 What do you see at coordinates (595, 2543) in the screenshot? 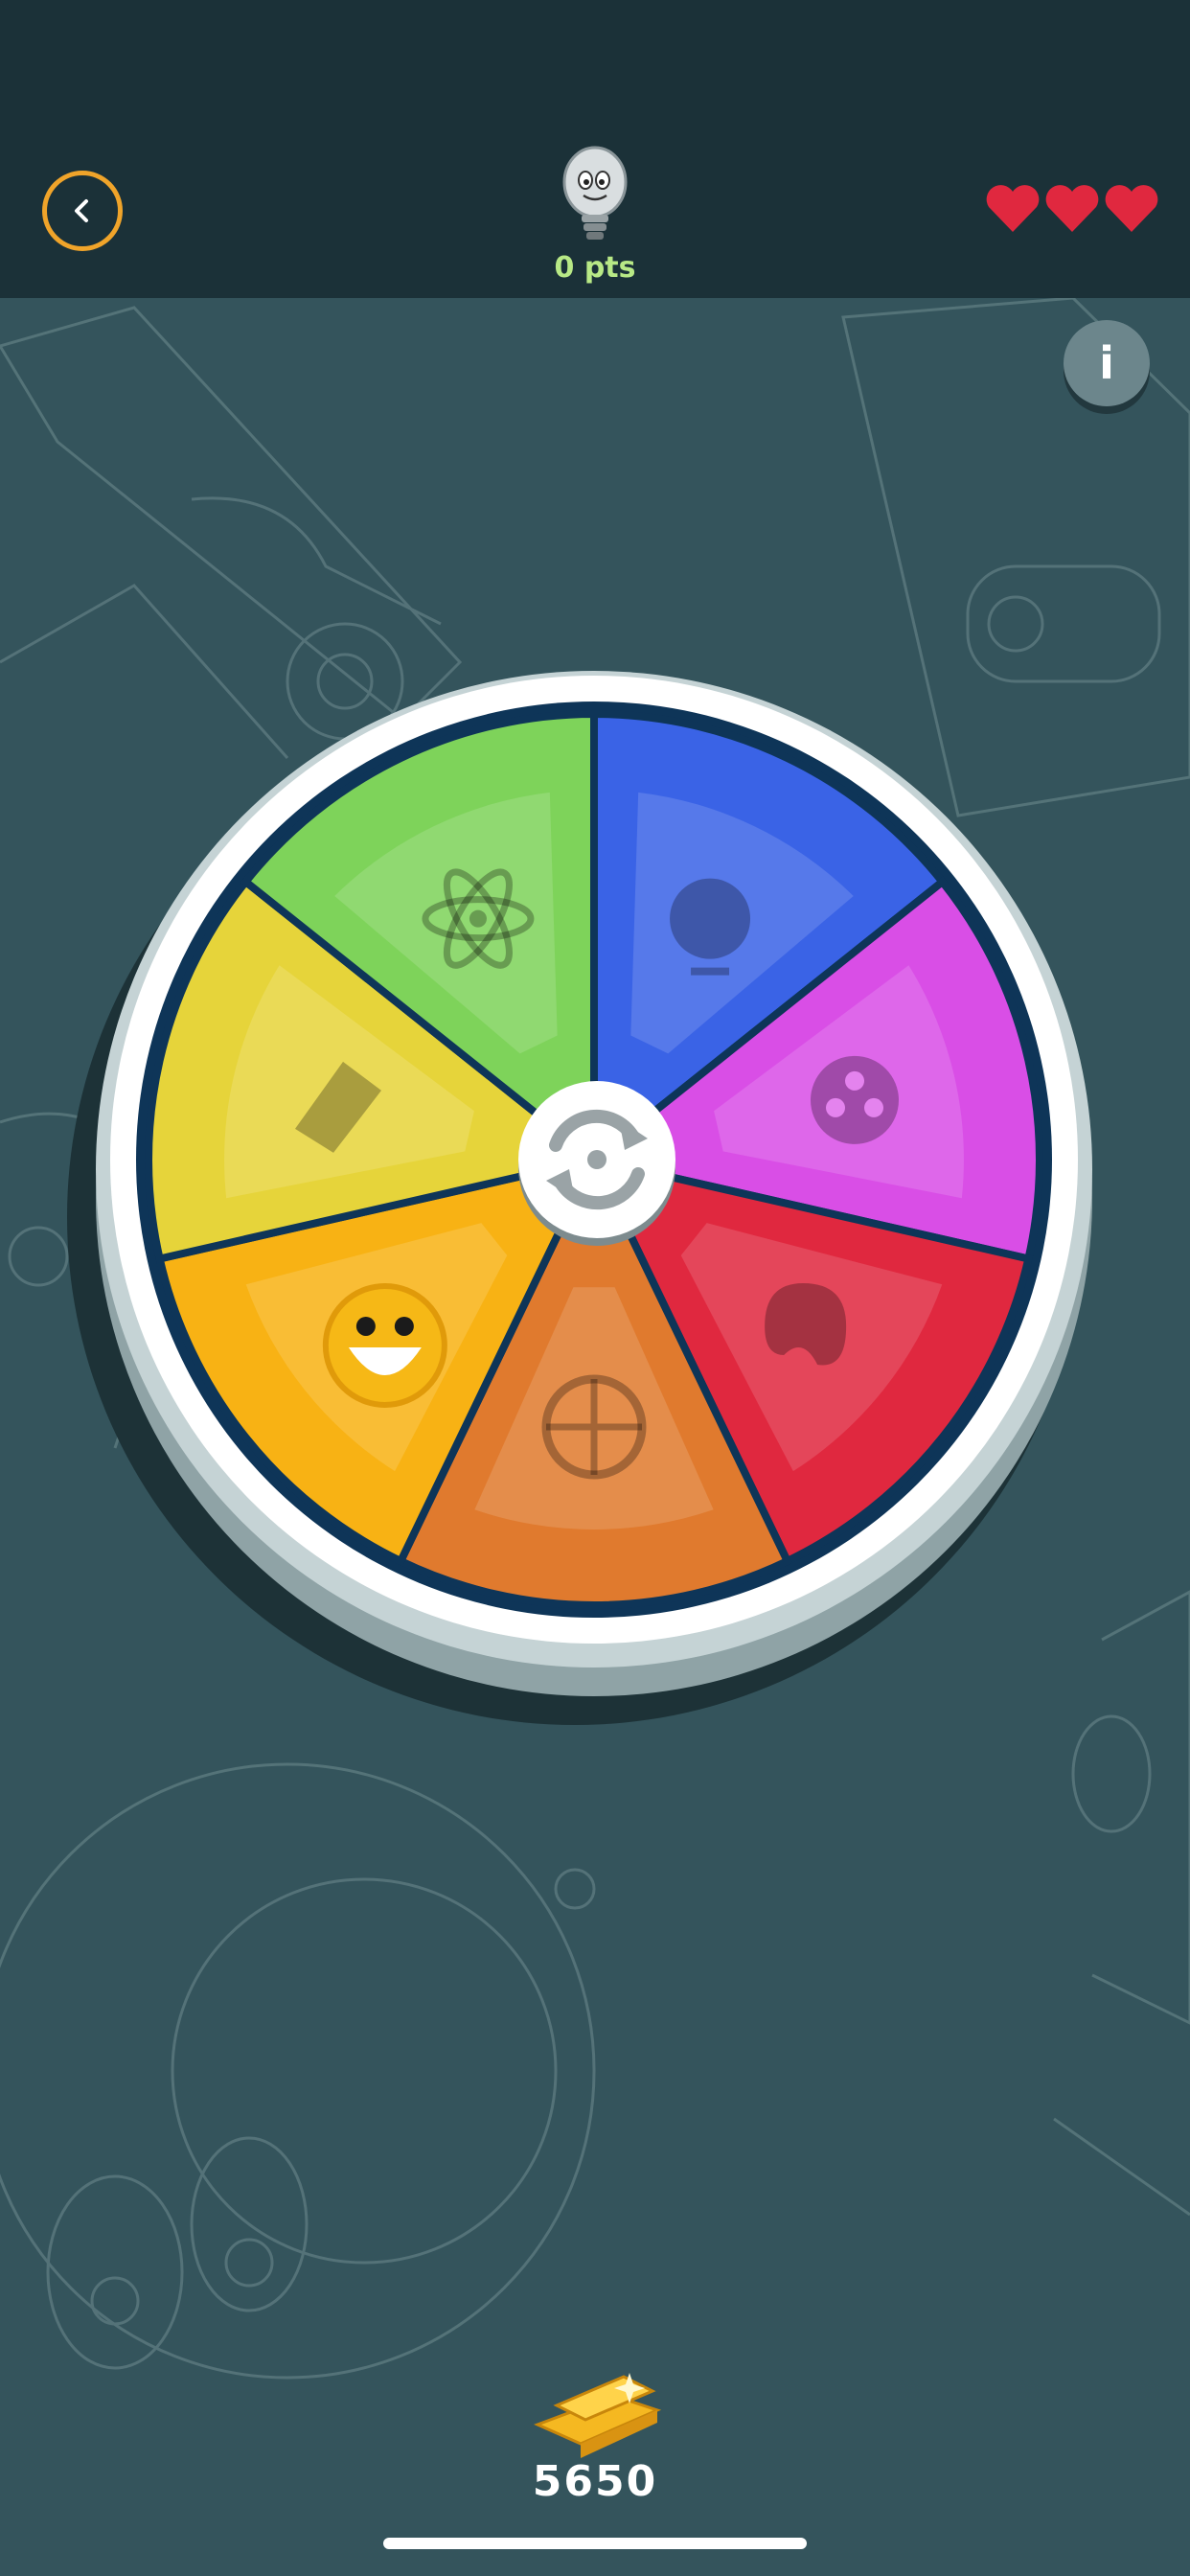
I see `home-indicator` at bounding box center [595, 2543].